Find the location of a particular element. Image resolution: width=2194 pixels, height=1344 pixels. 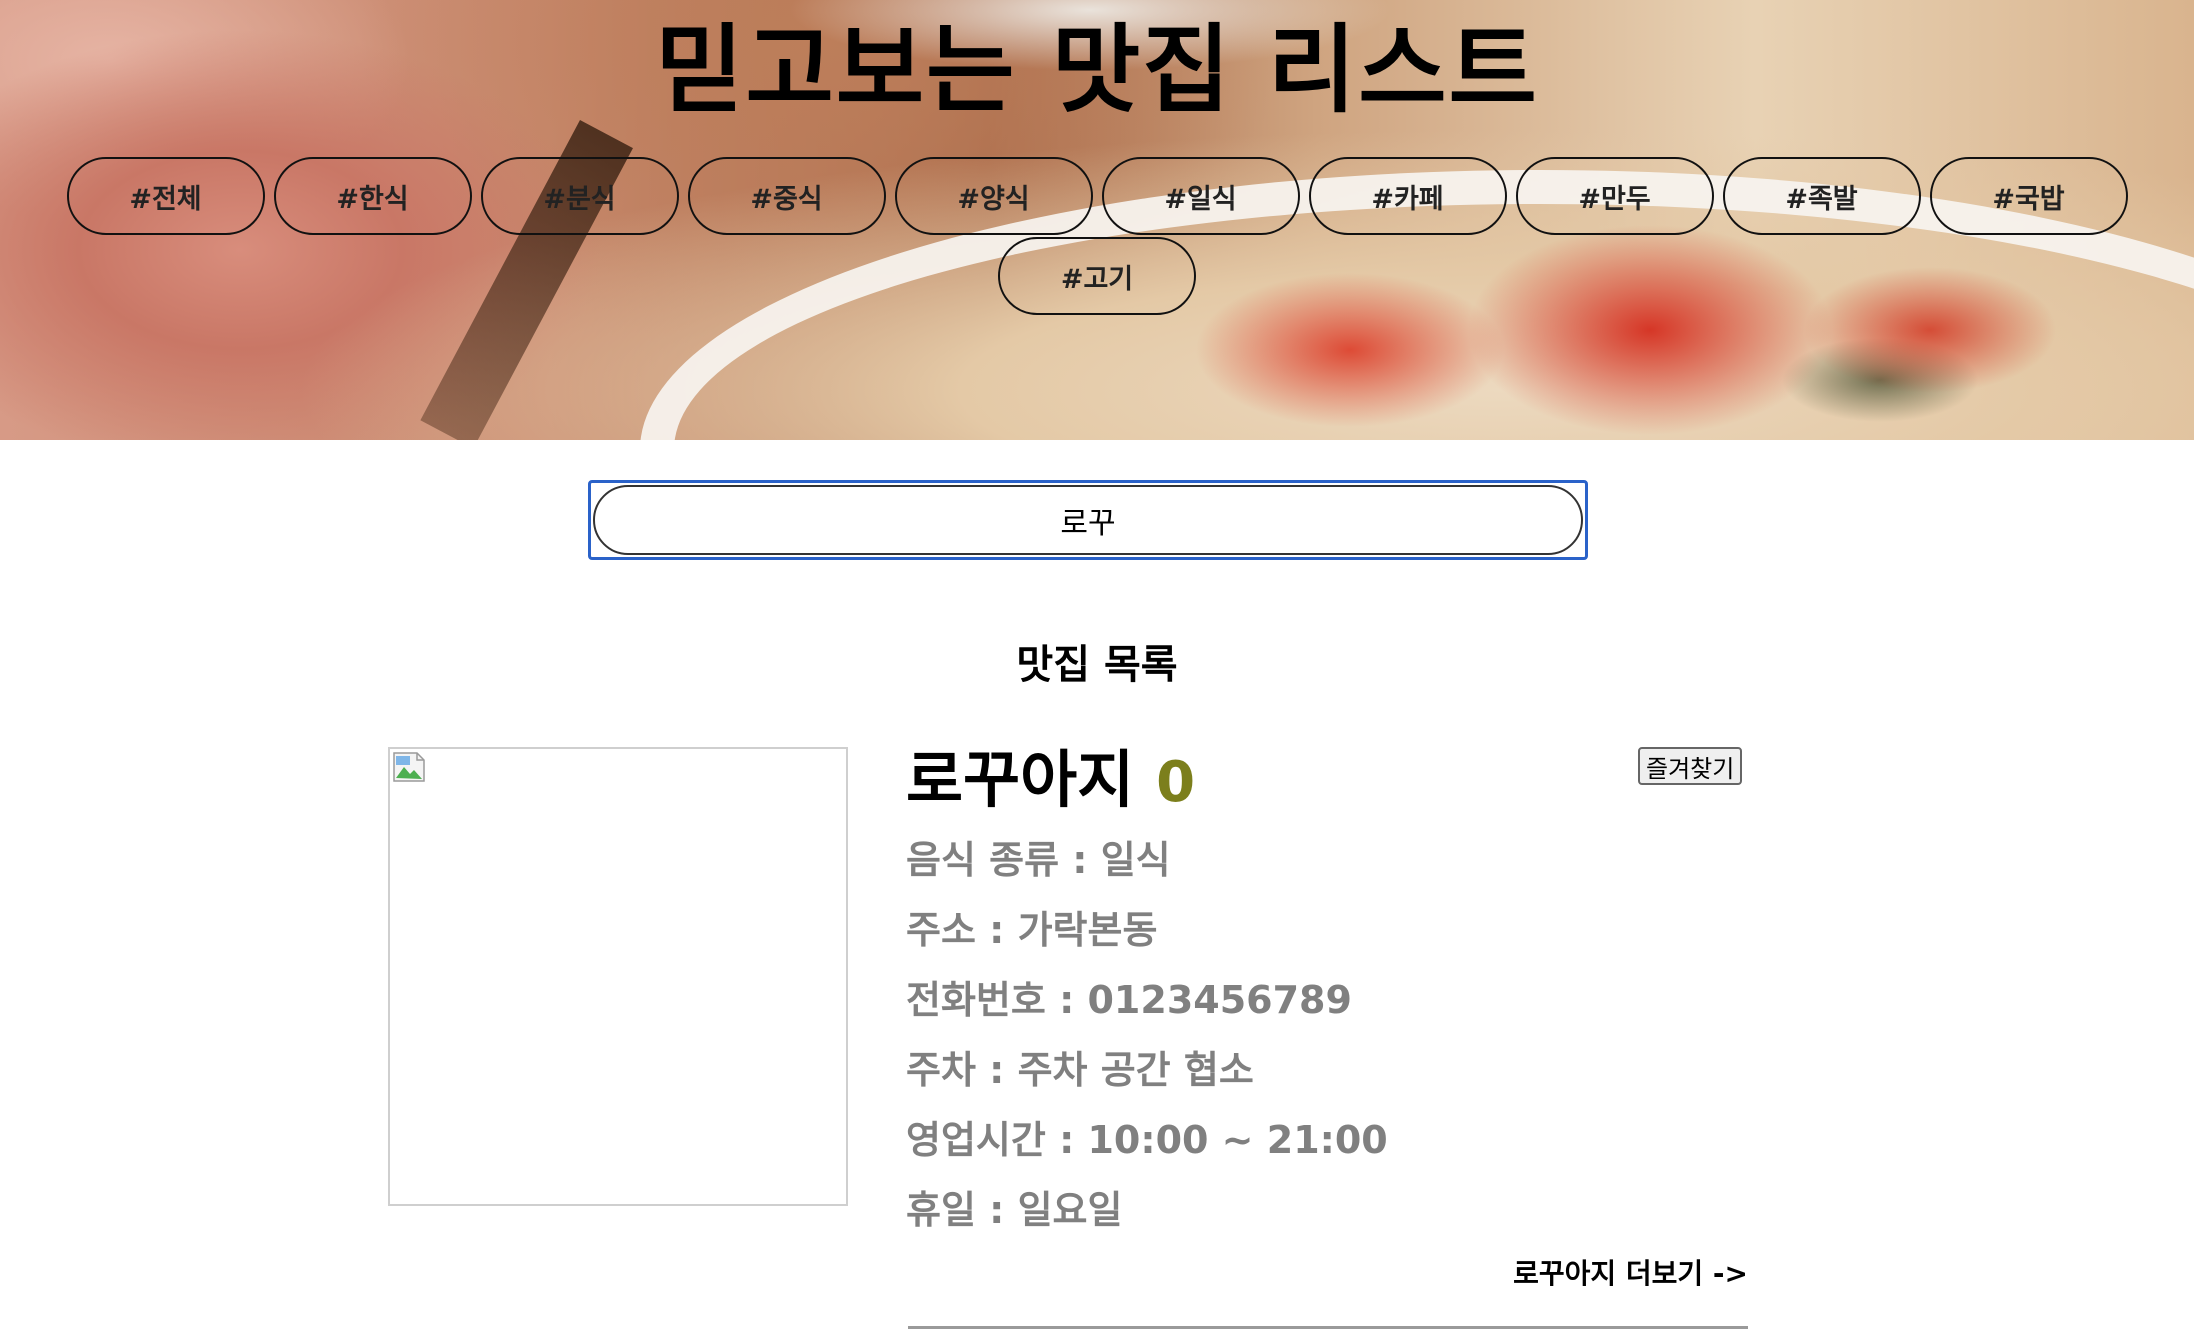

parking-info: 주차 : 주차 공간 협소 is located at coordinates (1080, 1070).